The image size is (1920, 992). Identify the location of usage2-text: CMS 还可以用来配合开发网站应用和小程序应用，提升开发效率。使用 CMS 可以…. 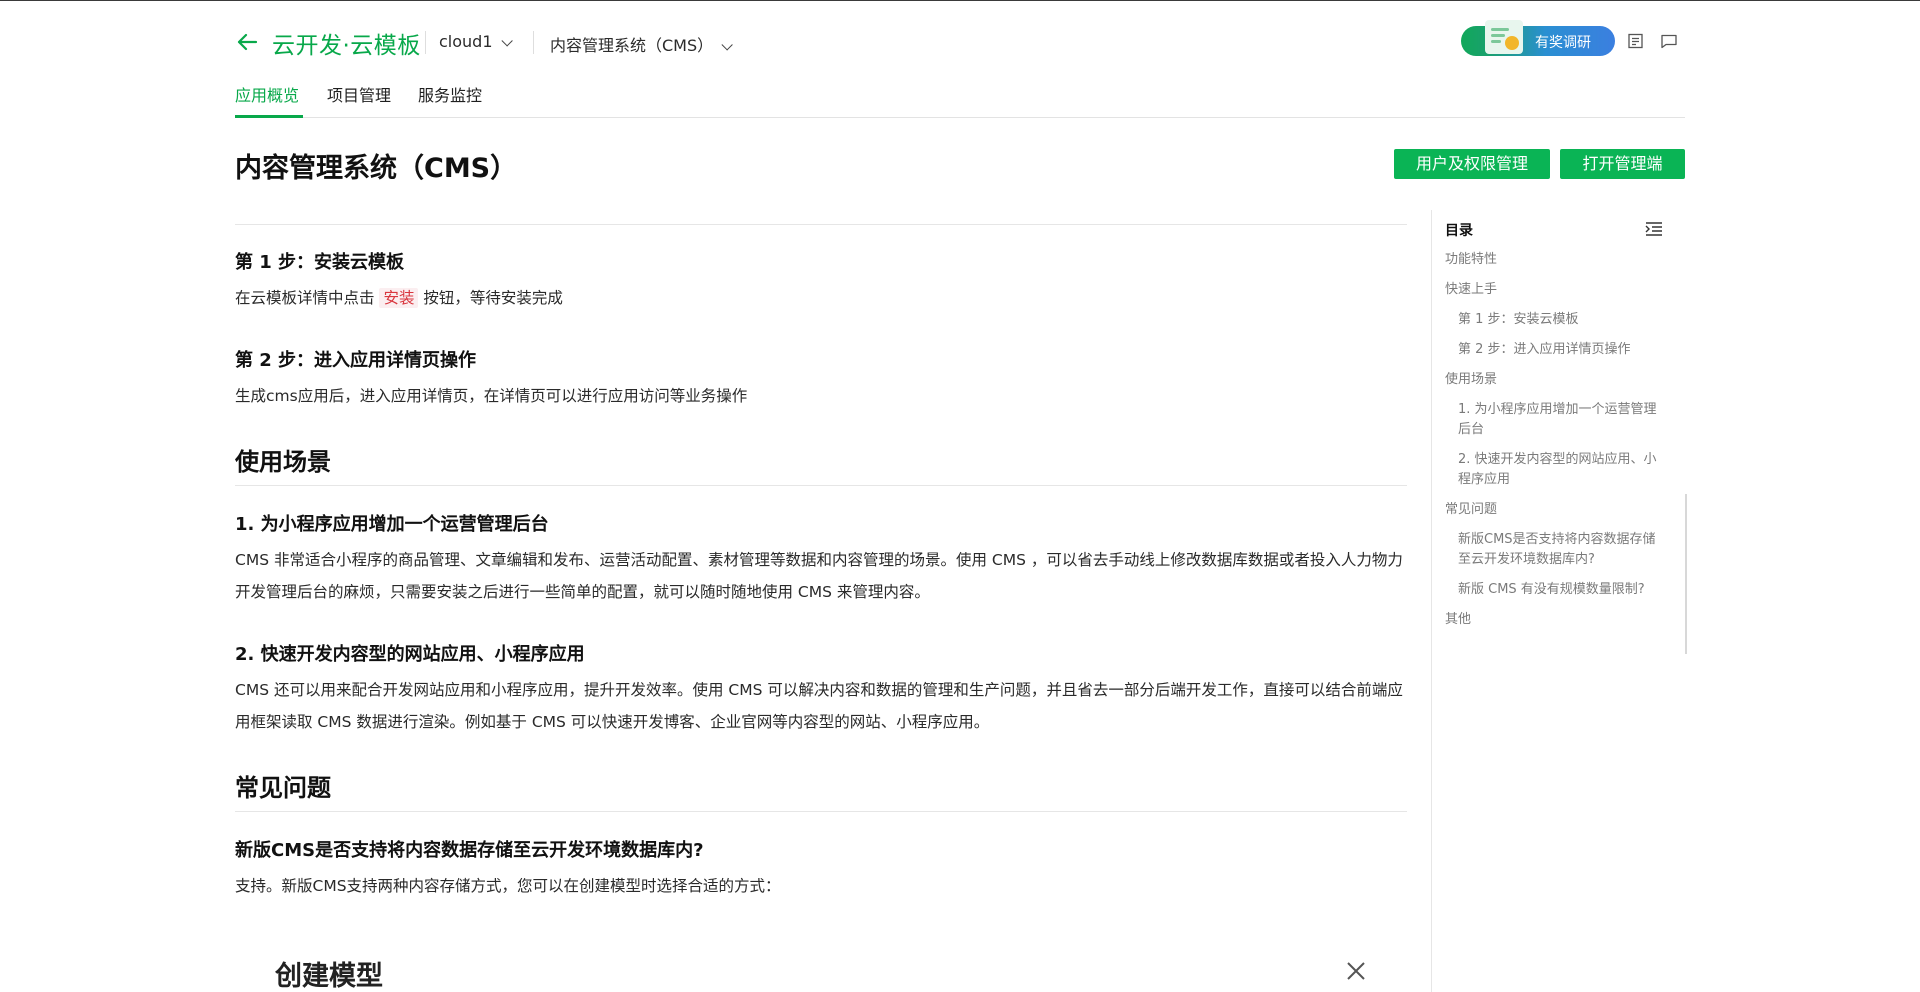
(819, 706).